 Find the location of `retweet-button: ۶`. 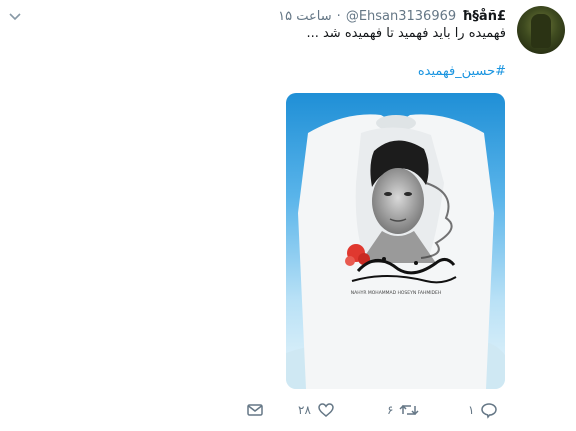

retweet-button: ۶ is located at coordinates (403, 410).